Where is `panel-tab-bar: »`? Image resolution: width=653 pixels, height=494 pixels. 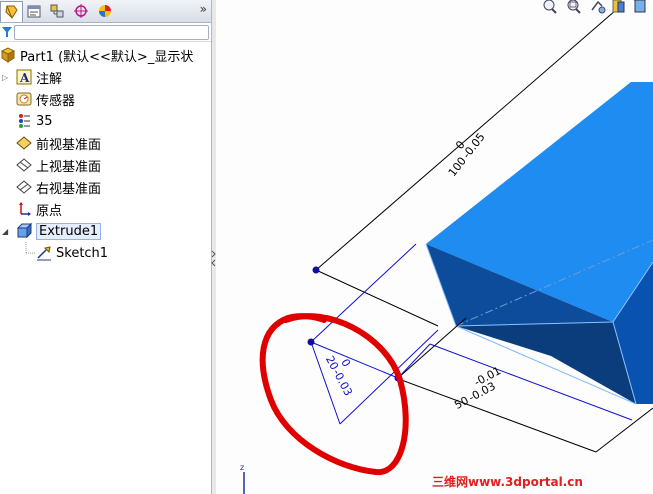 panel-tab-bar: » is located at coordinates (105, 11).